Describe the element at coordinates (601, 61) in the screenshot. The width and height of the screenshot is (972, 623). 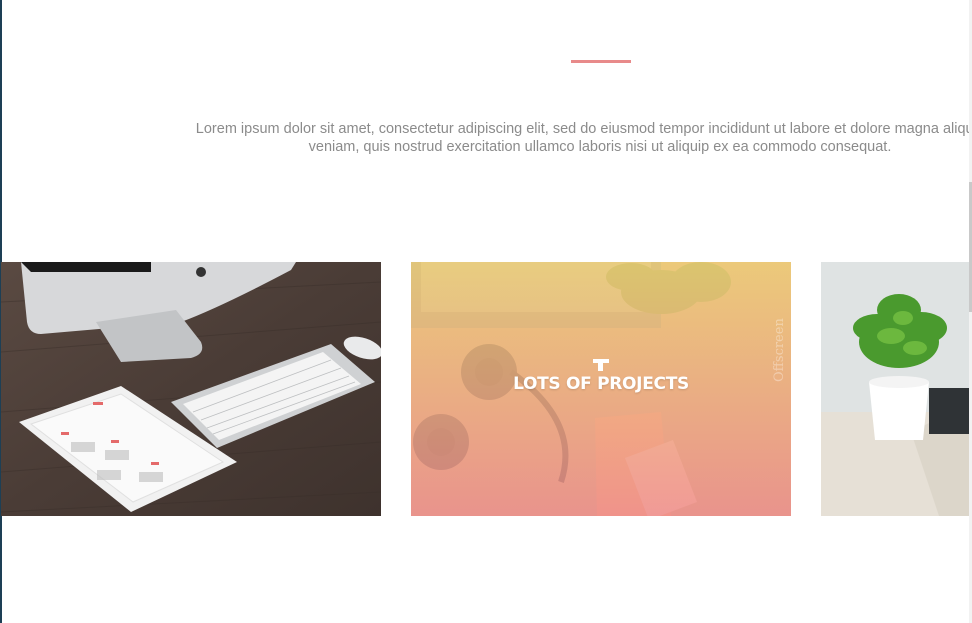
I see `section-accent-rule` at that location.